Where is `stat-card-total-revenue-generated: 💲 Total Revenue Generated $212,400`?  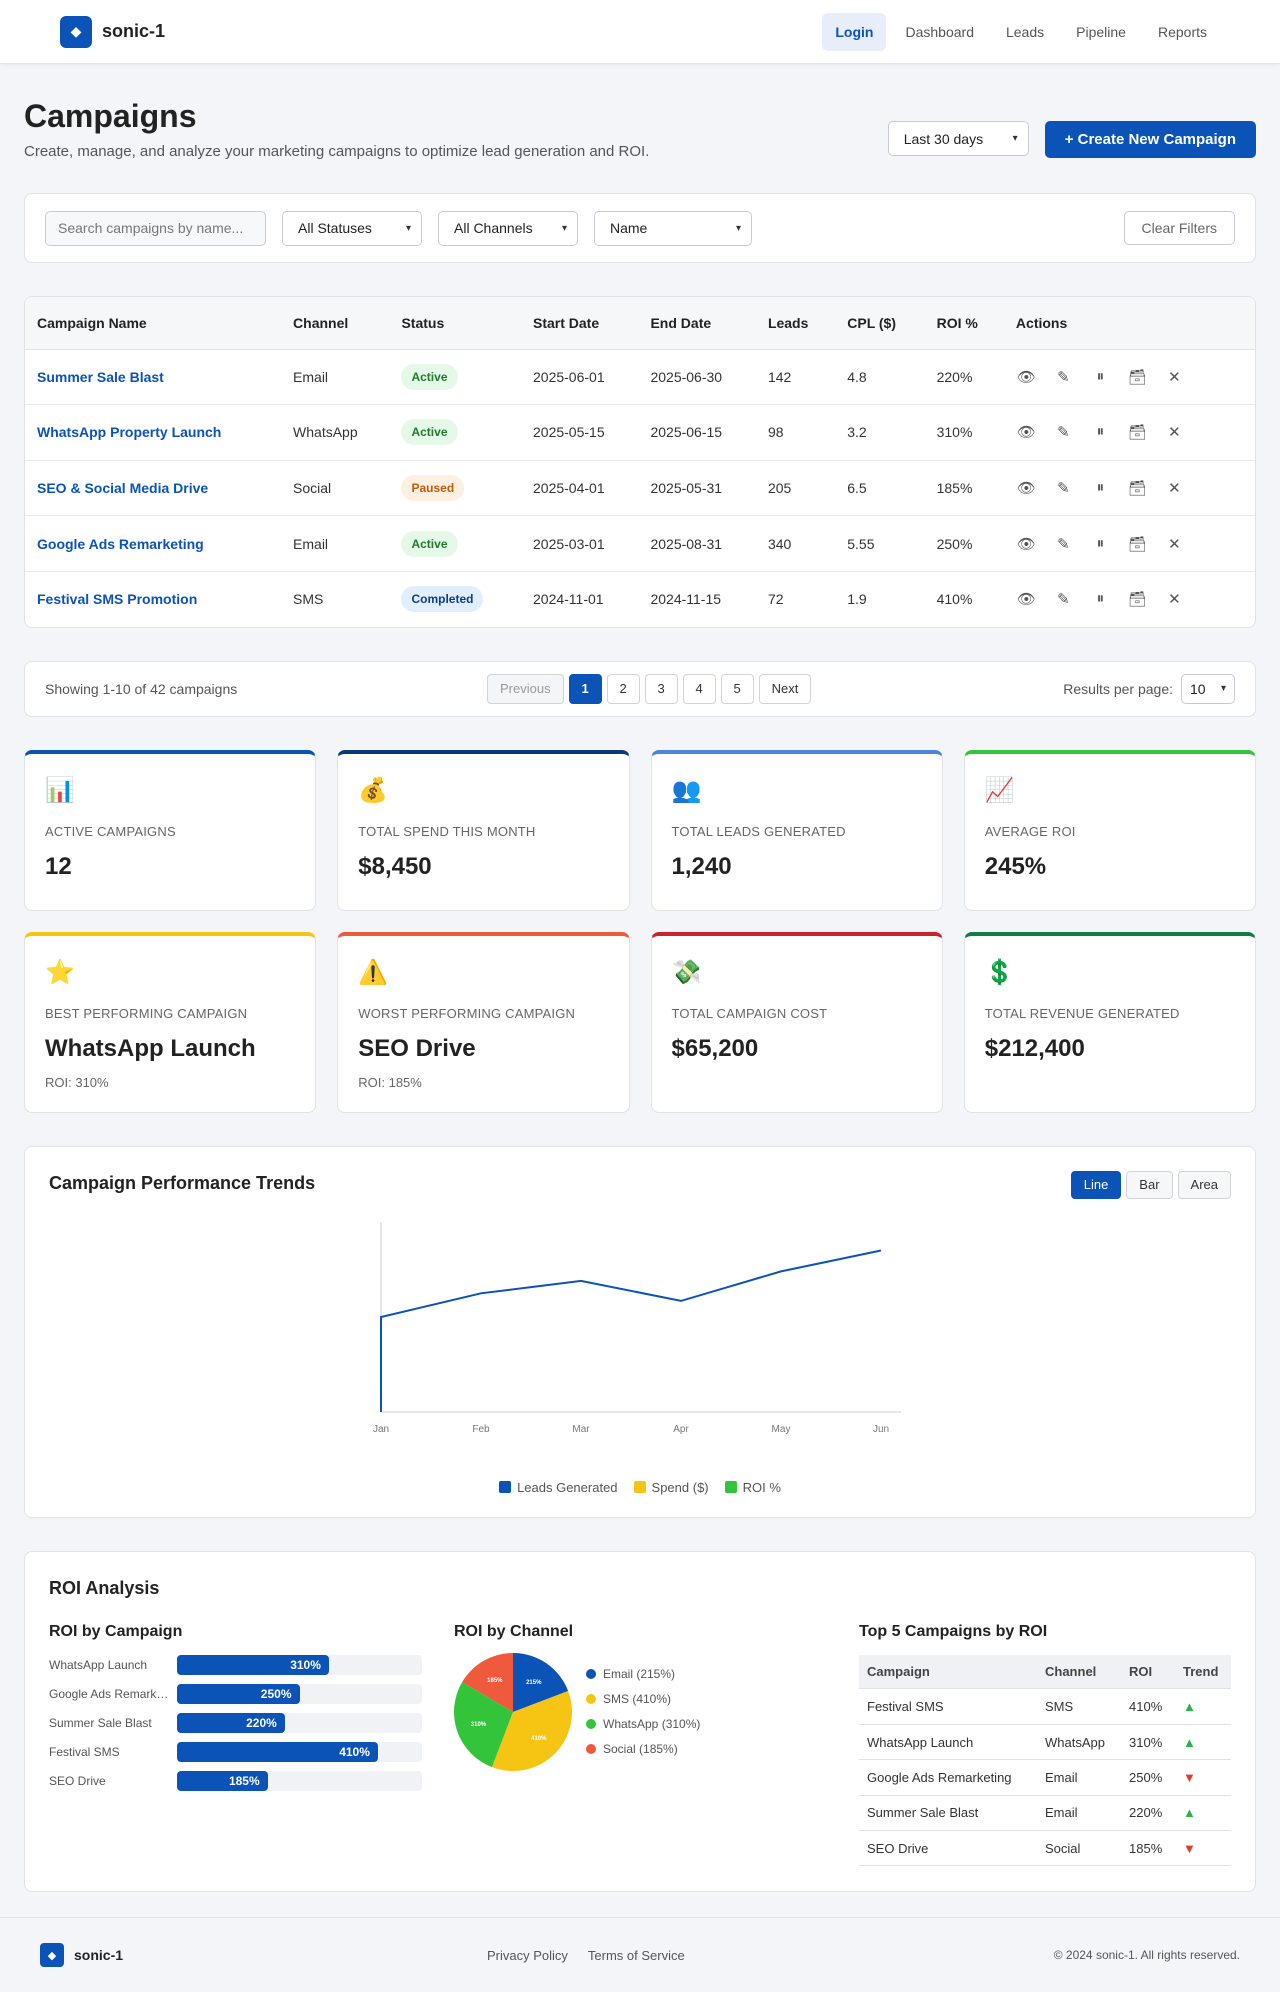
stat-card-total-revenue-generated: 💲 Total Revenue Generated $212,400 is located at coordinates (1109, 1022).